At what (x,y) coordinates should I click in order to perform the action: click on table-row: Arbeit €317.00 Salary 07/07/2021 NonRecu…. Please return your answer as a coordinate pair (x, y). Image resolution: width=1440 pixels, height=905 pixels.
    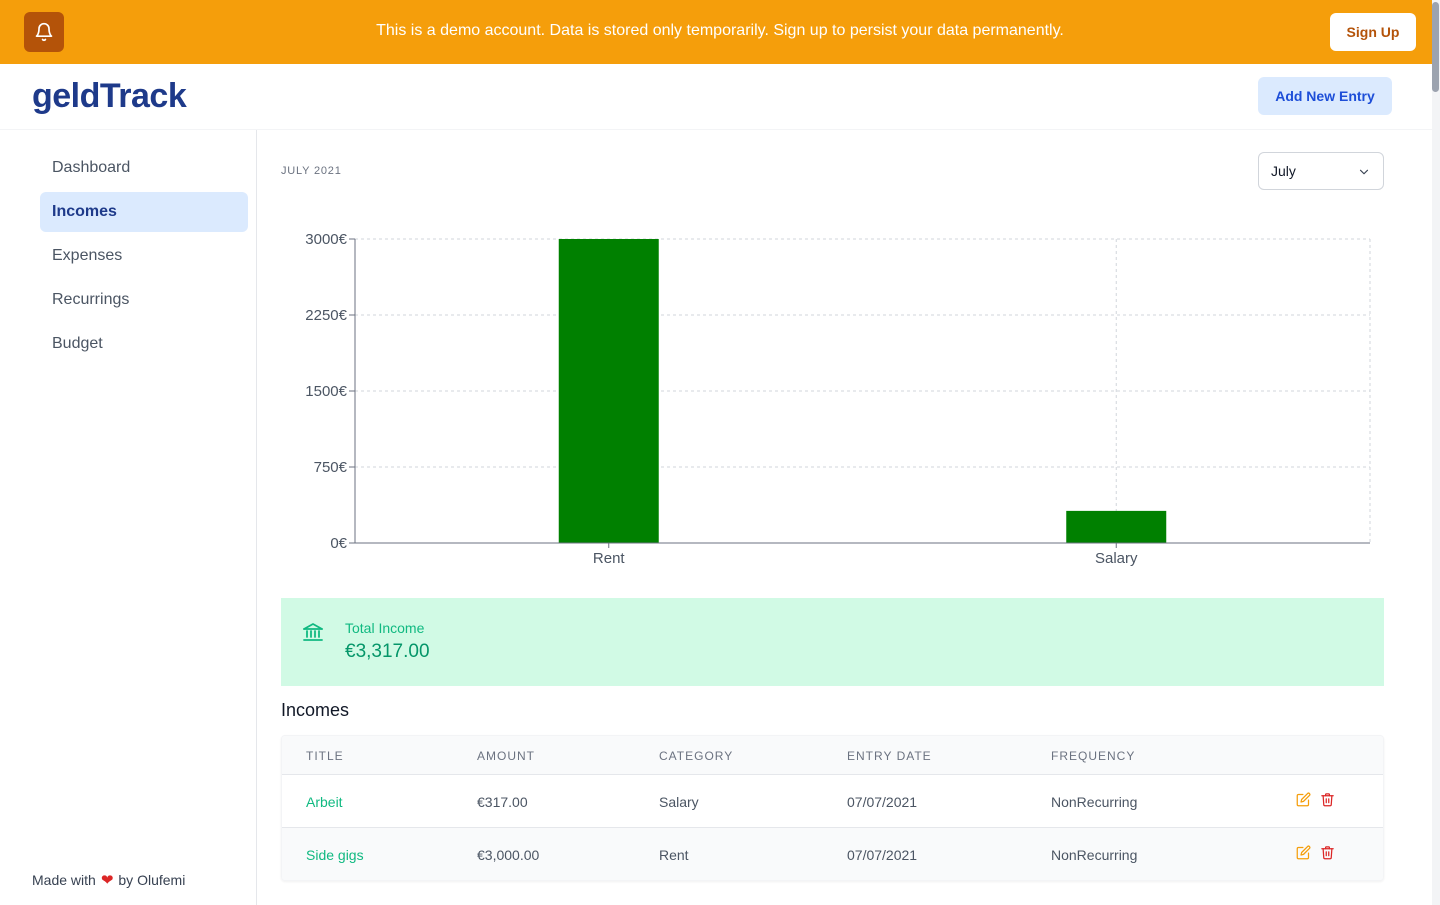
    Looking at the image, I should click on (832, 801).